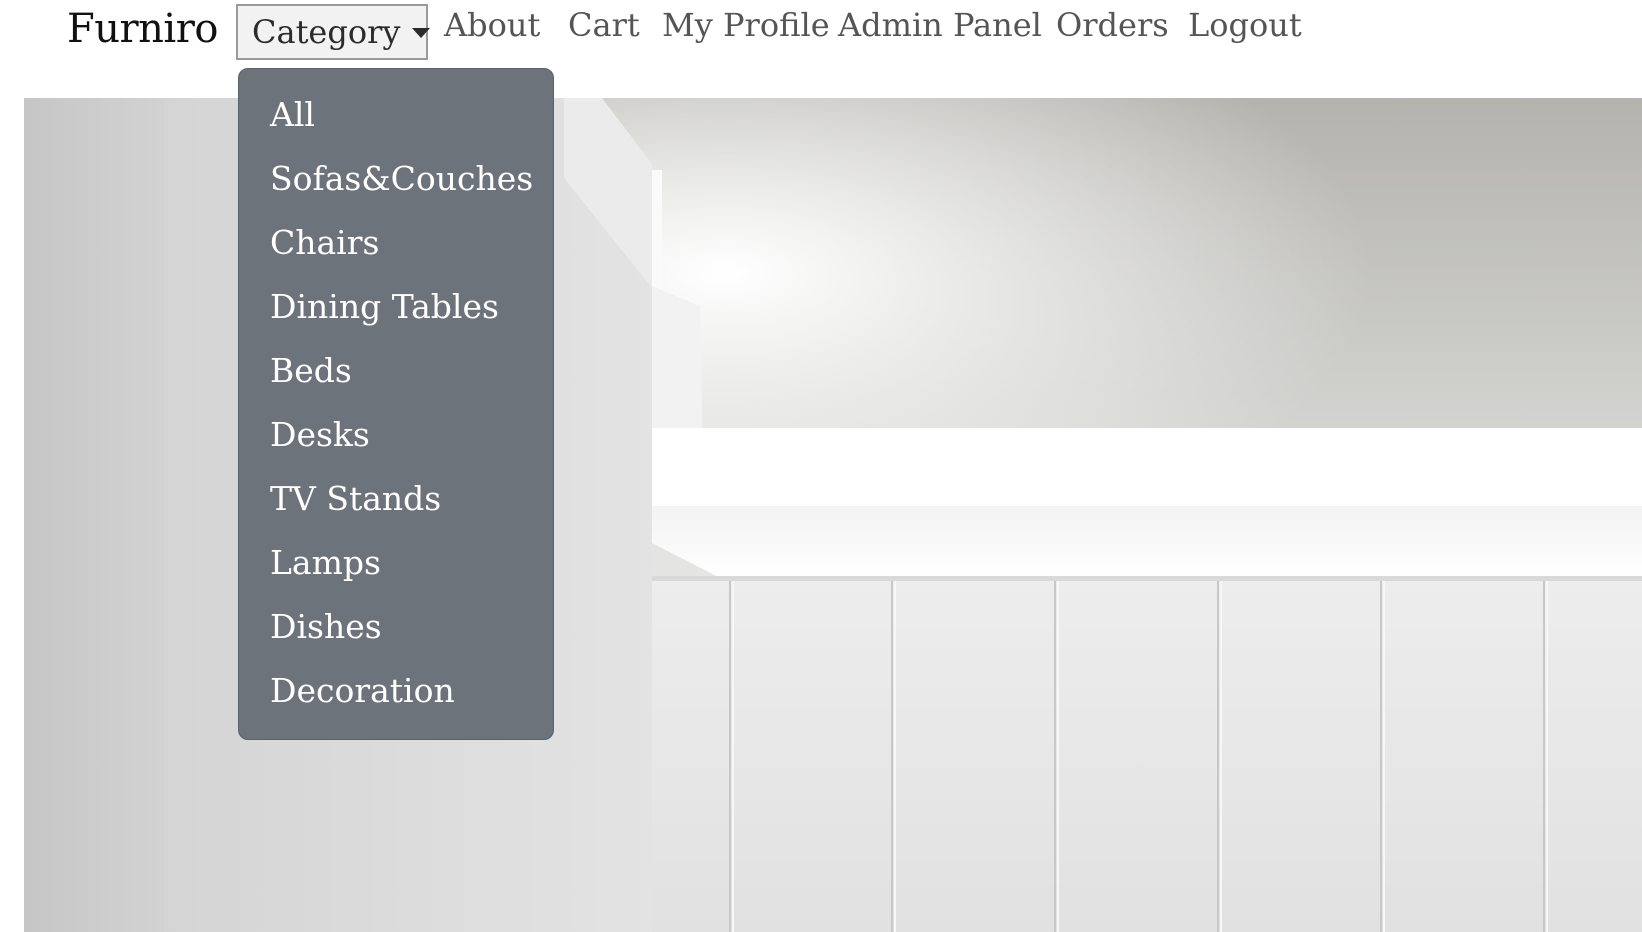 This screenshot has width=1642, height=932. Describe the element at coordinates (396, 627) in the screenshot. I see `dropdown-item-dishes: Dishes` at that location.